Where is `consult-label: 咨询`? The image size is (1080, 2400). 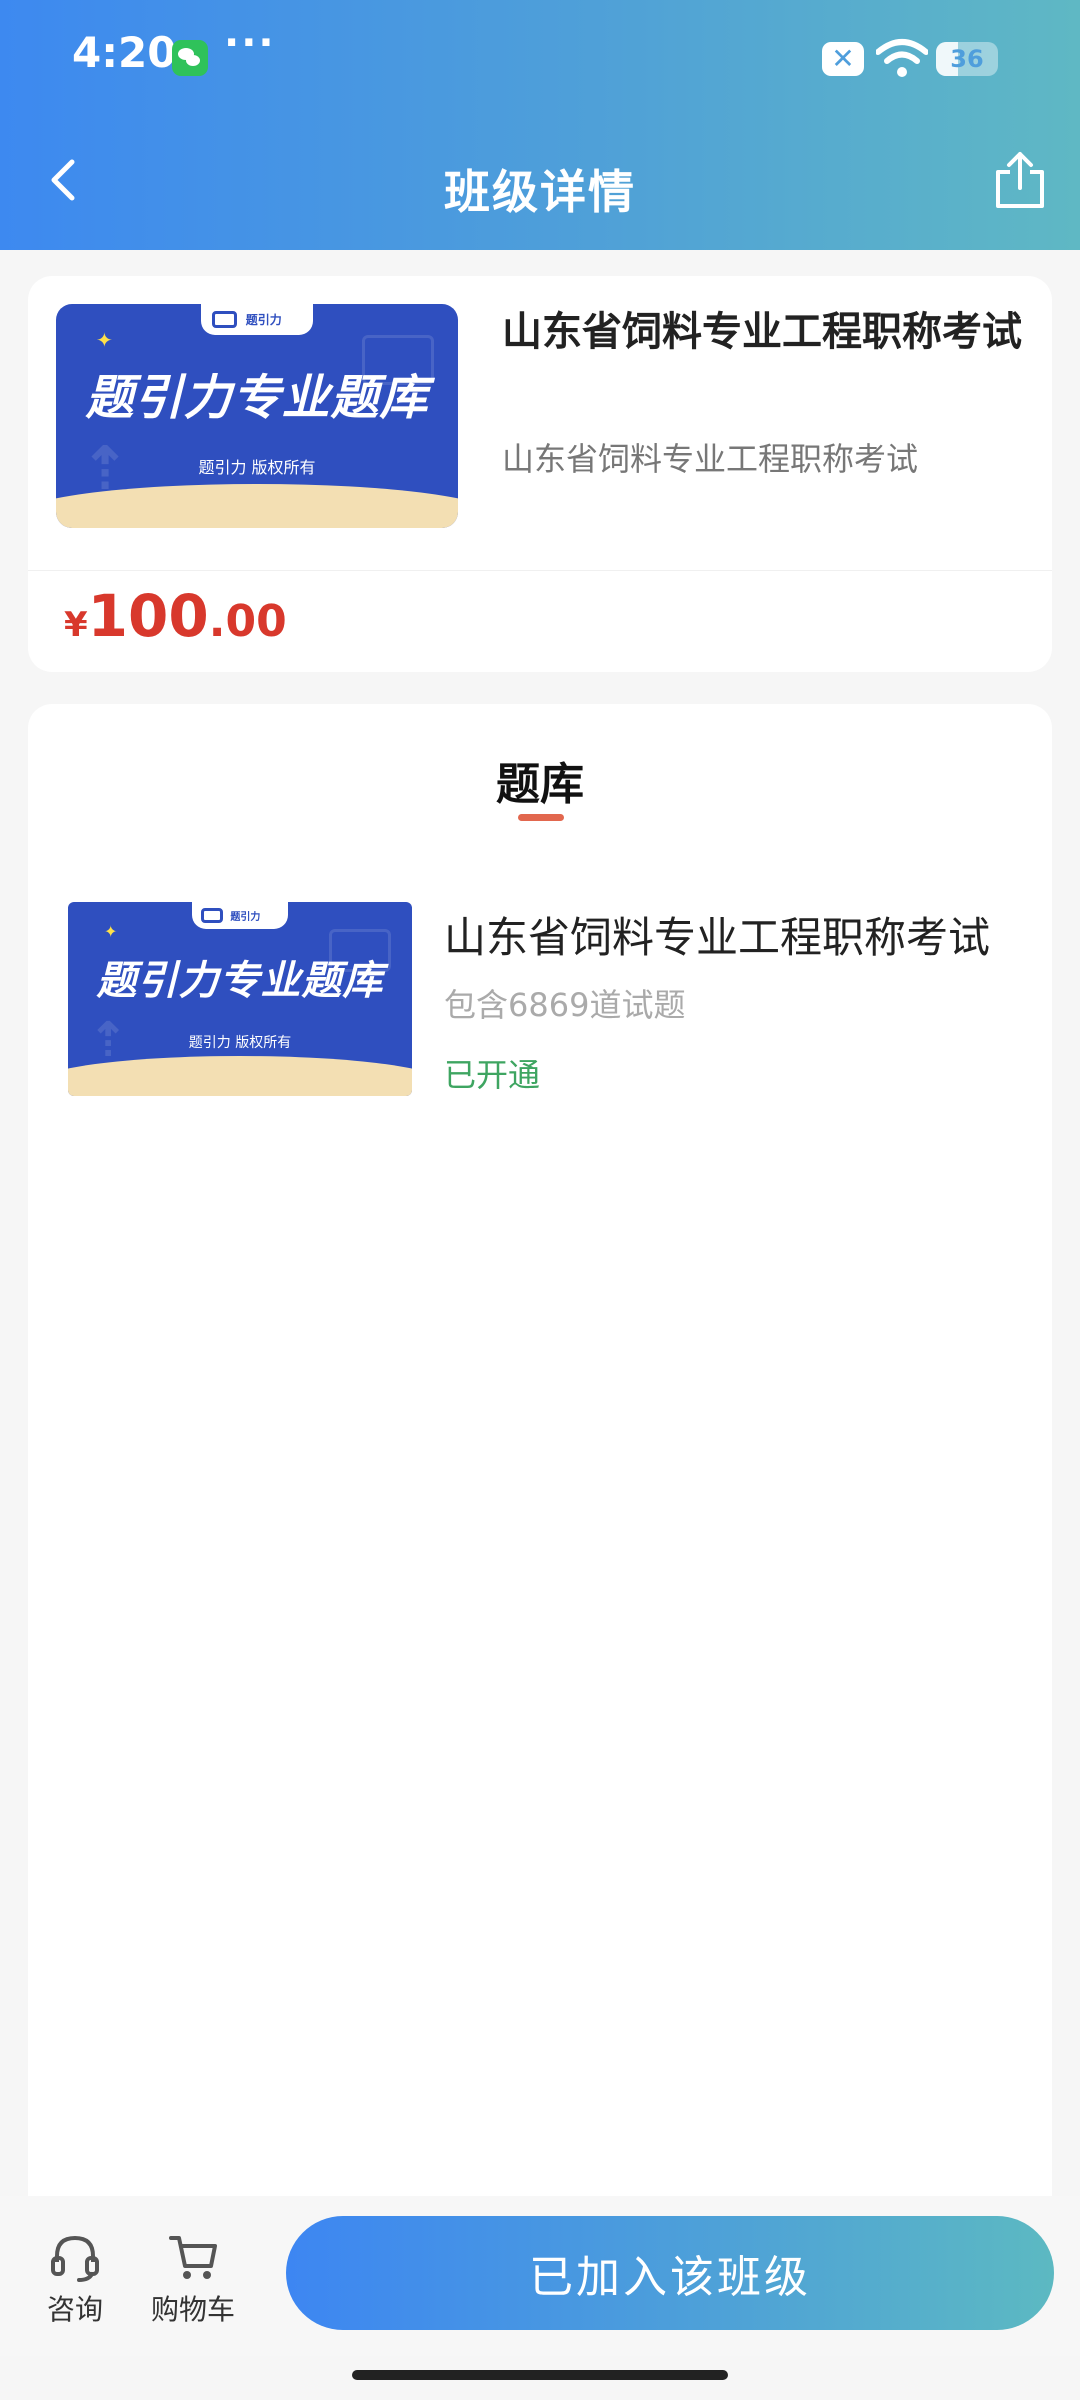 consult-label: 咨询 is located at coordinates (74, 2309).